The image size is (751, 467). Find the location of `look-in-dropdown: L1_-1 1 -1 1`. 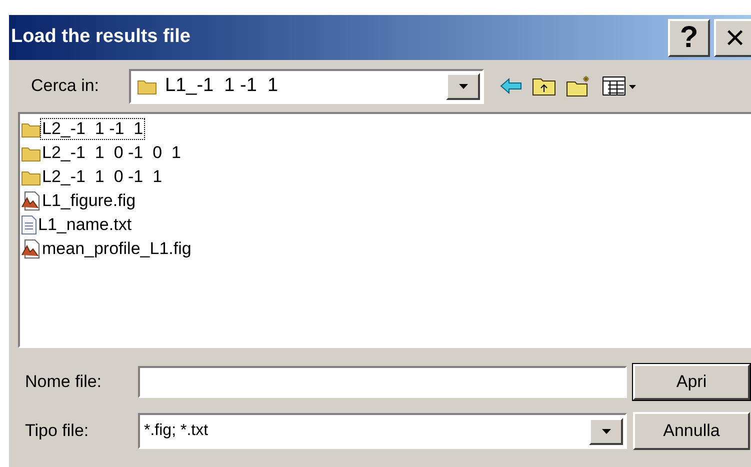

look-in-dropdown: L1_-1 1 -1 1 is located at coordinates (306, 86).